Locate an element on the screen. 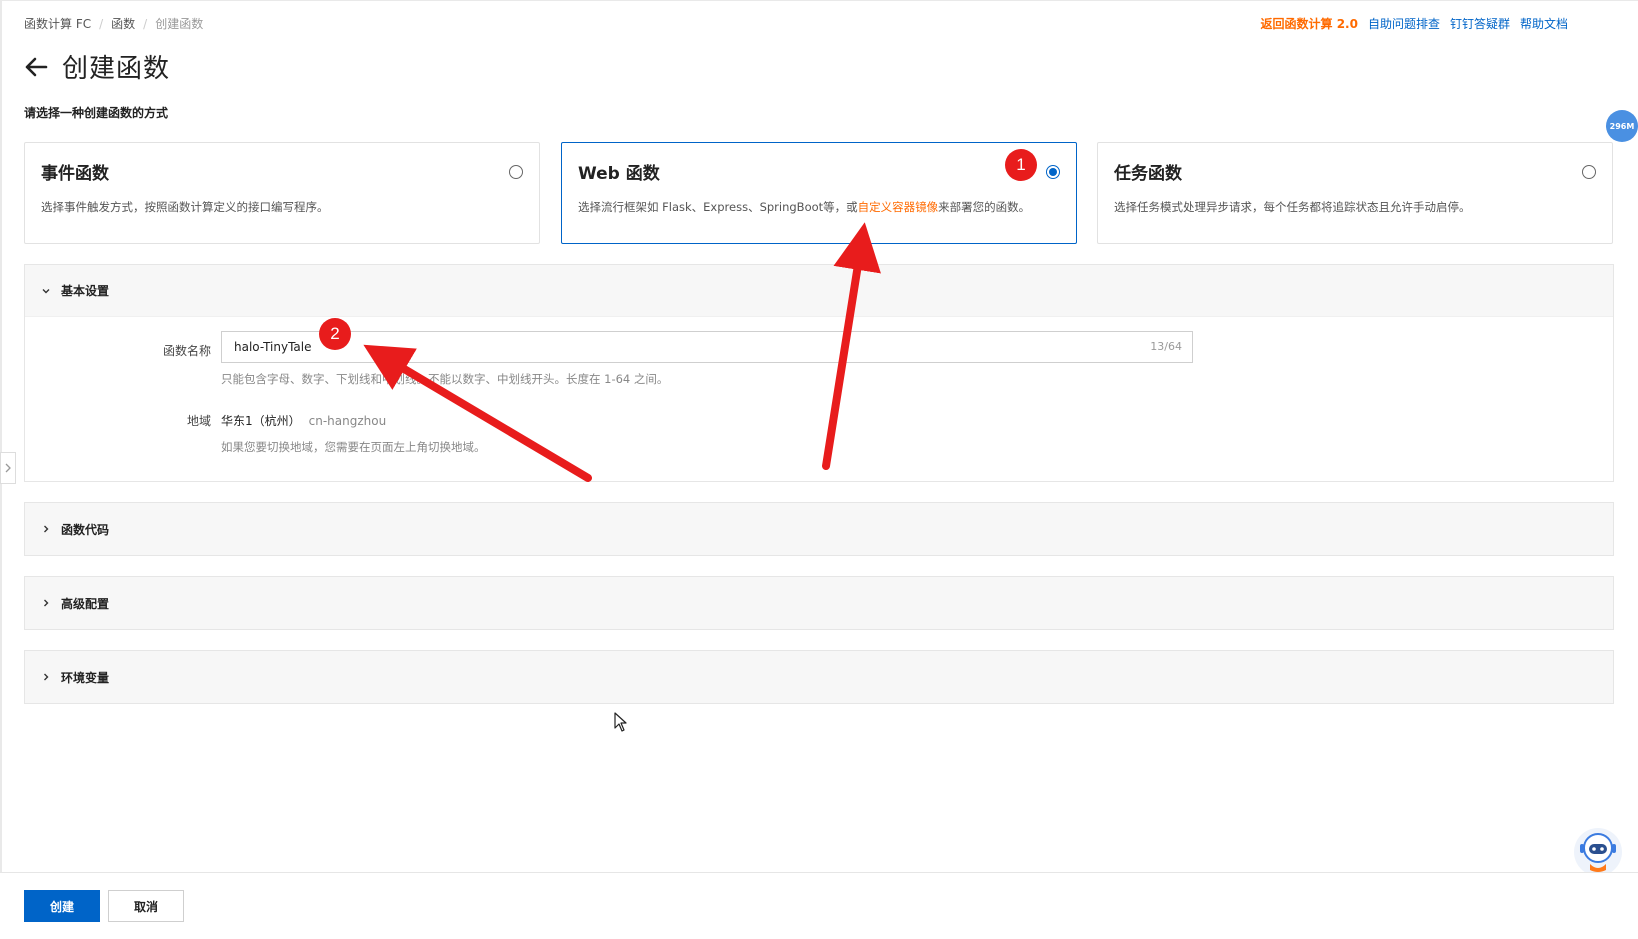 This screenshot has width=1638, height=939. section-header-advanced: 高级配置 is located at coordinates (819, 603).